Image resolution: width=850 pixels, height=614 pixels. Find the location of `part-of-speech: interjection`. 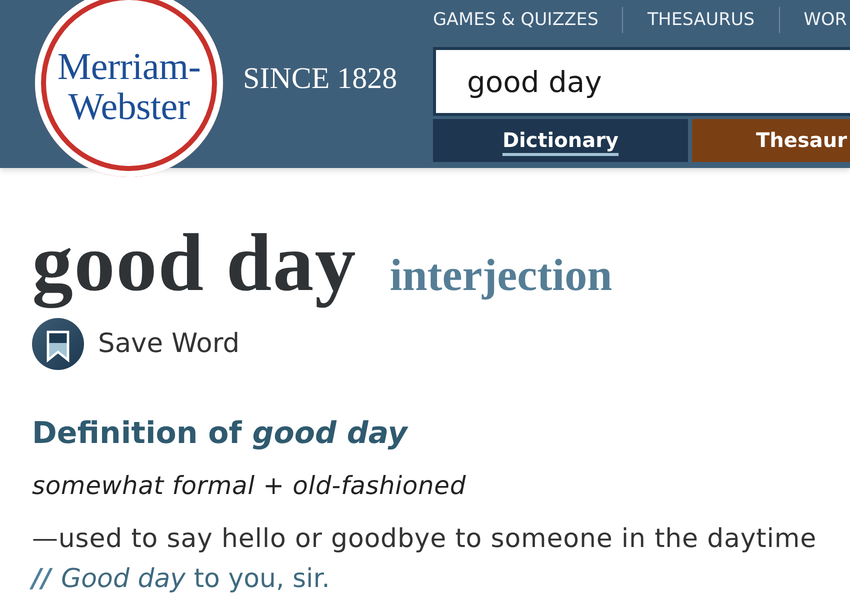

part-of-speech: interjection is located at coordinates (501, 275).